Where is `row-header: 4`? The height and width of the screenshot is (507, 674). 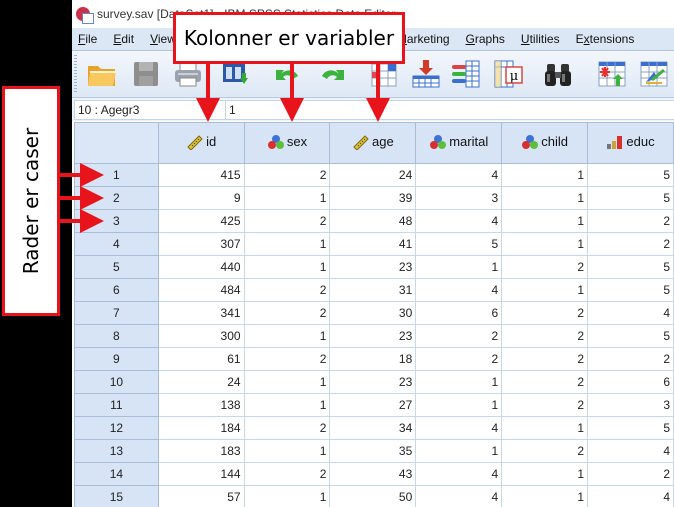 row-header: 4 is located at coordinates (116, 244).